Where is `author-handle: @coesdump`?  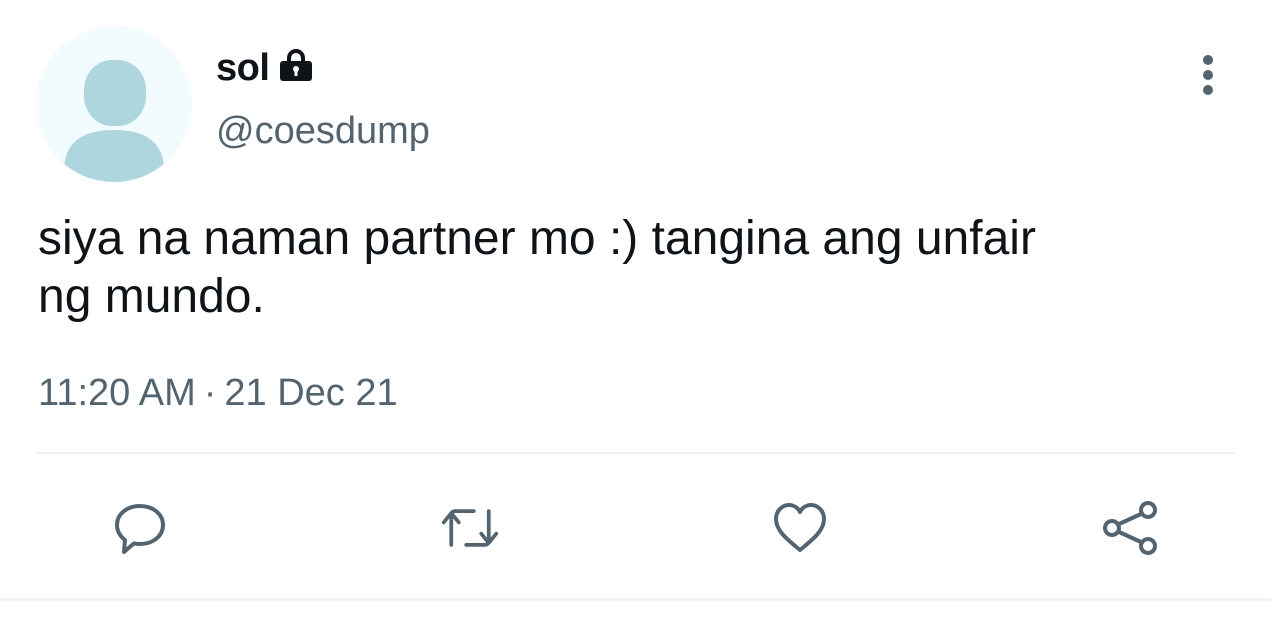 author-handle: @coesdump is located at coordinates (323, 131).